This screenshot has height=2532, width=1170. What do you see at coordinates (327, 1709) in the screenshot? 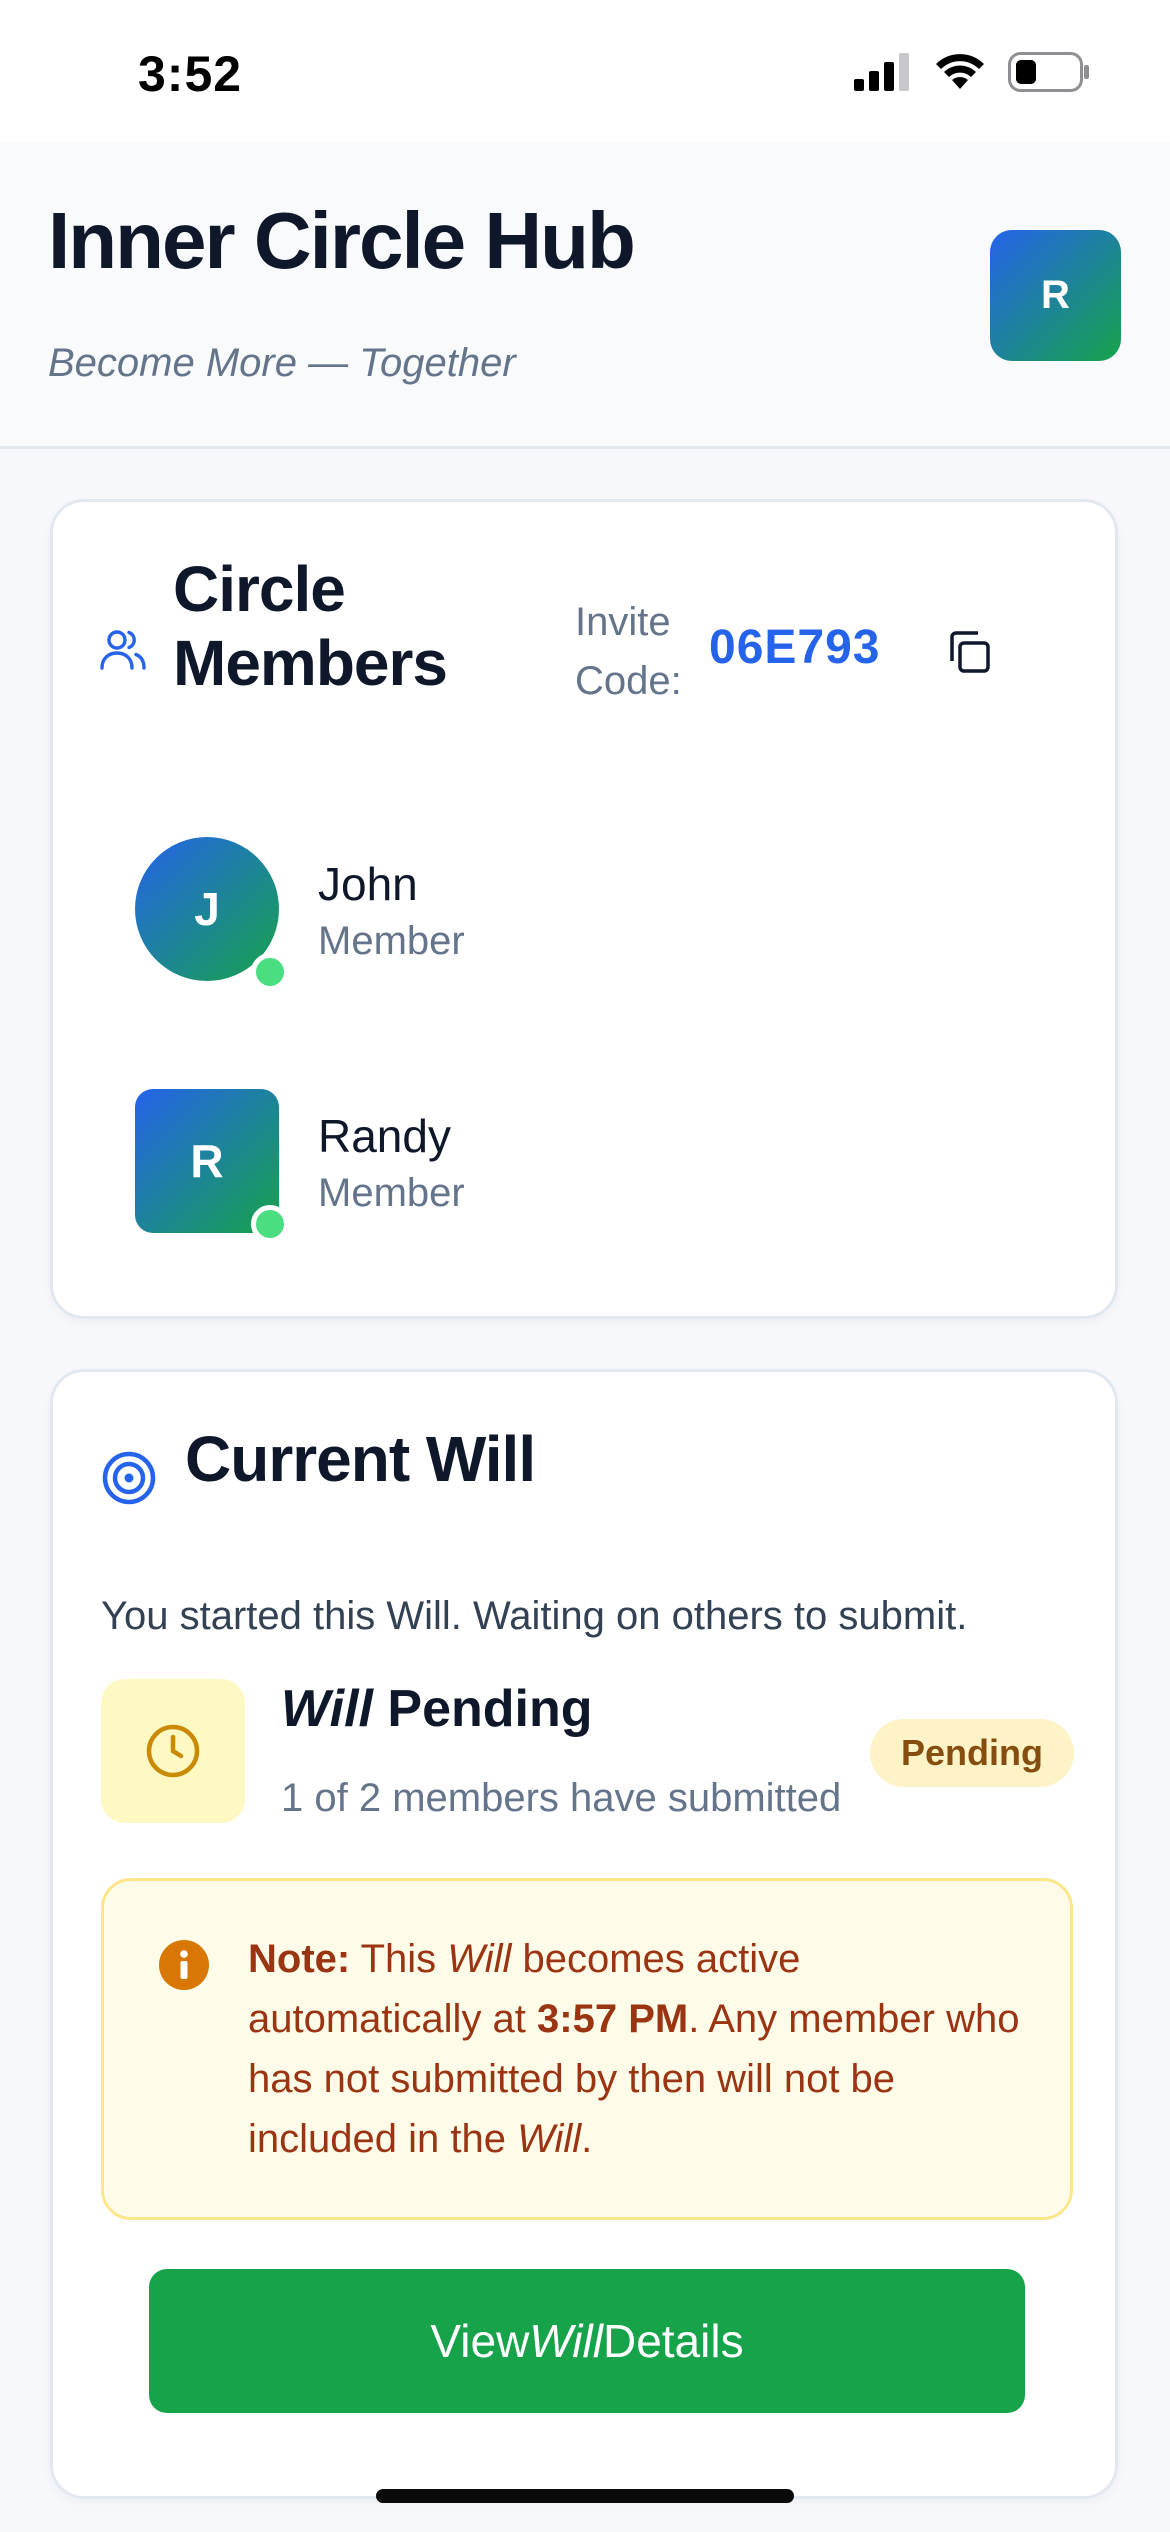
I see `will-word: Will` at bounding box center [327, 1709].